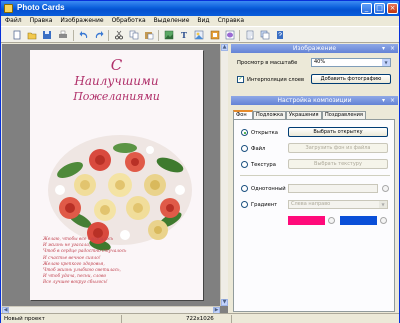 This screenshot has width=400, height=323. Describe the element at coordinates (268, 189) in the screenshot. I see `radio-solid-label: Однотонный` at that location.